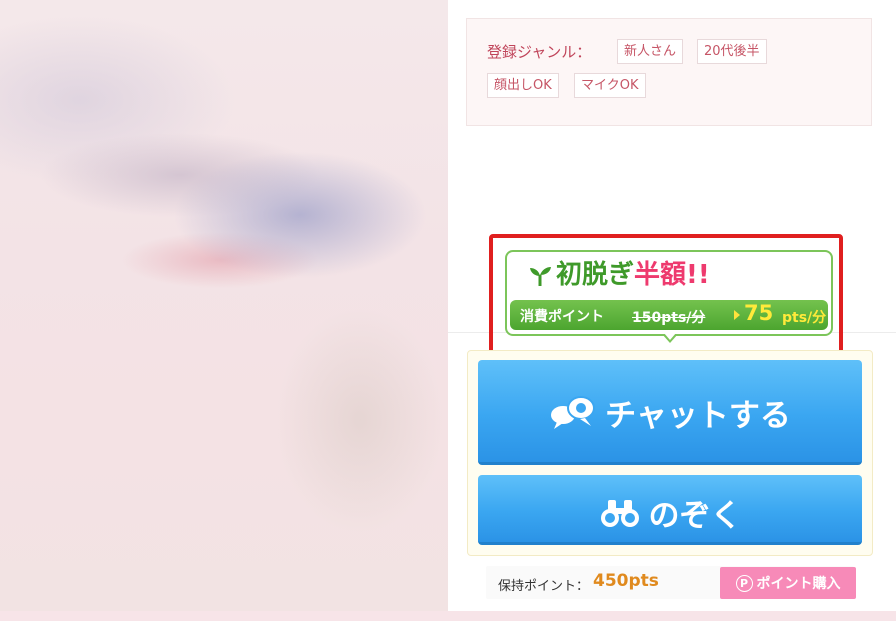  What do you see at coordinates (650, 51) in the screenshot?
I see `genre-tag-newcomer: 新人さん` at bounding box center [650, 51].